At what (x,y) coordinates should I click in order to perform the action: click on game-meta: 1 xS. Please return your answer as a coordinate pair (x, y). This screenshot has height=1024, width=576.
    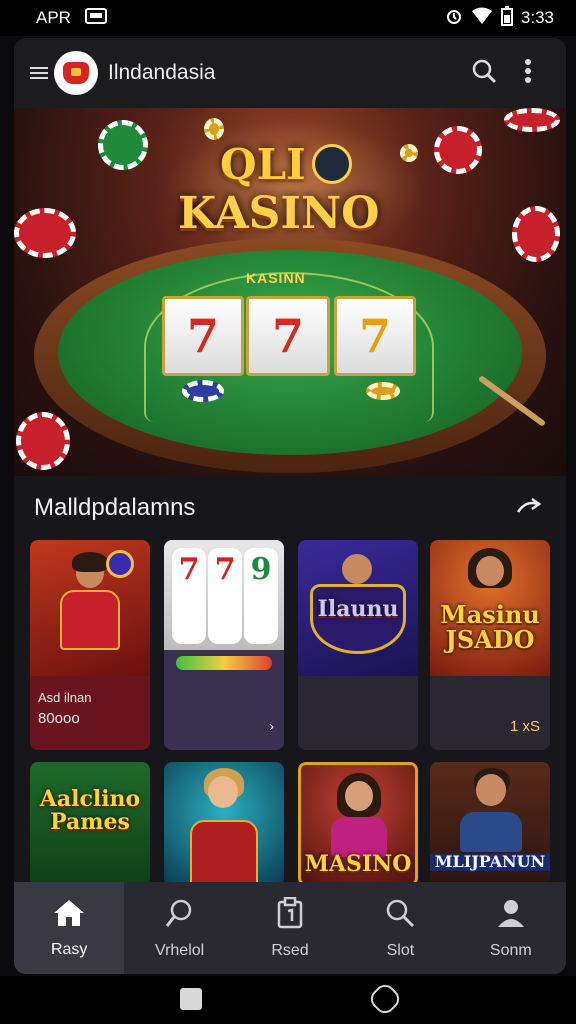
    Looking at the image, I should click on (524, 726).